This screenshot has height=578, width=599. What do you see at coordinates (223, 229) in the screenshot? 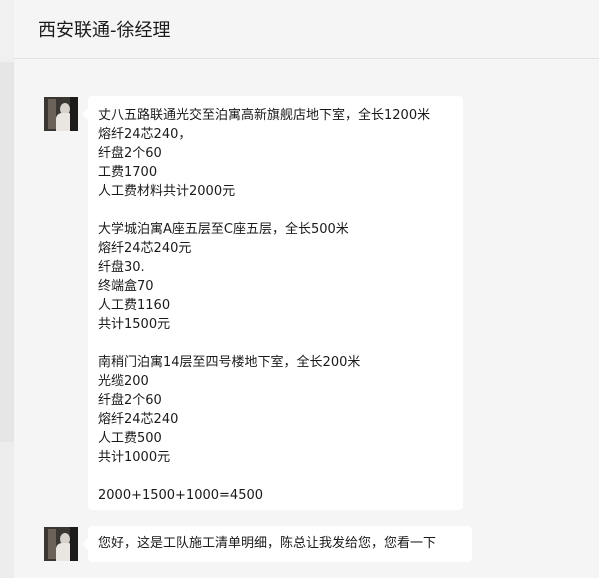
I see `message-line: 大学城泊寓A座五层至C座五层，全长500米` at bounding box center [223, 229].